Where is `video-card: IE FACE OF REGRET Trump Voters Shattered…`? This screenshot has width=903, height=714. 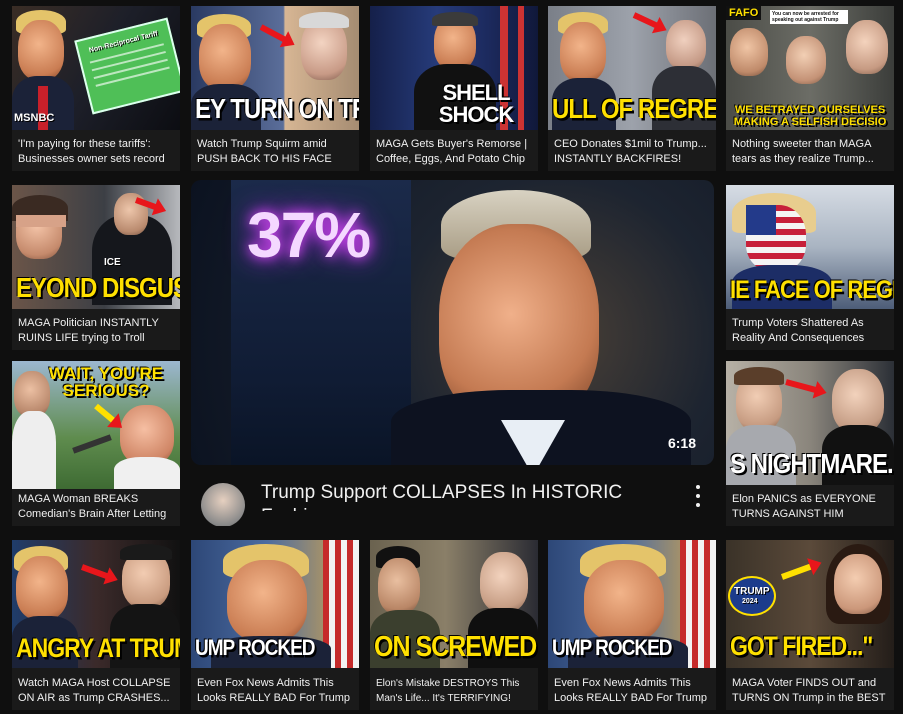 video-card: IE FACE OF REGRET Trump Voters Shattered… is located at coordinates (810, 267).